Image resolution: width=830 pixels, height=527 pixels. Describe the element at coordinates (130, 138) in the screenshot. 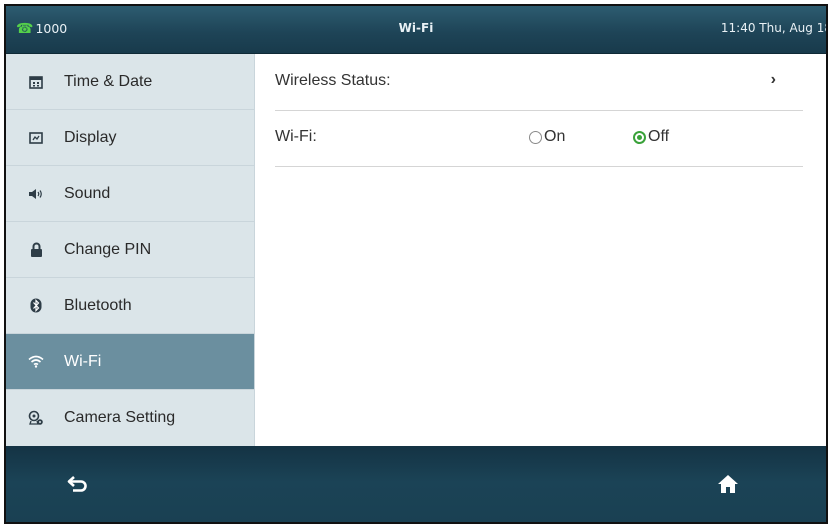

I see `sidebar-item-display: Display` at that location.